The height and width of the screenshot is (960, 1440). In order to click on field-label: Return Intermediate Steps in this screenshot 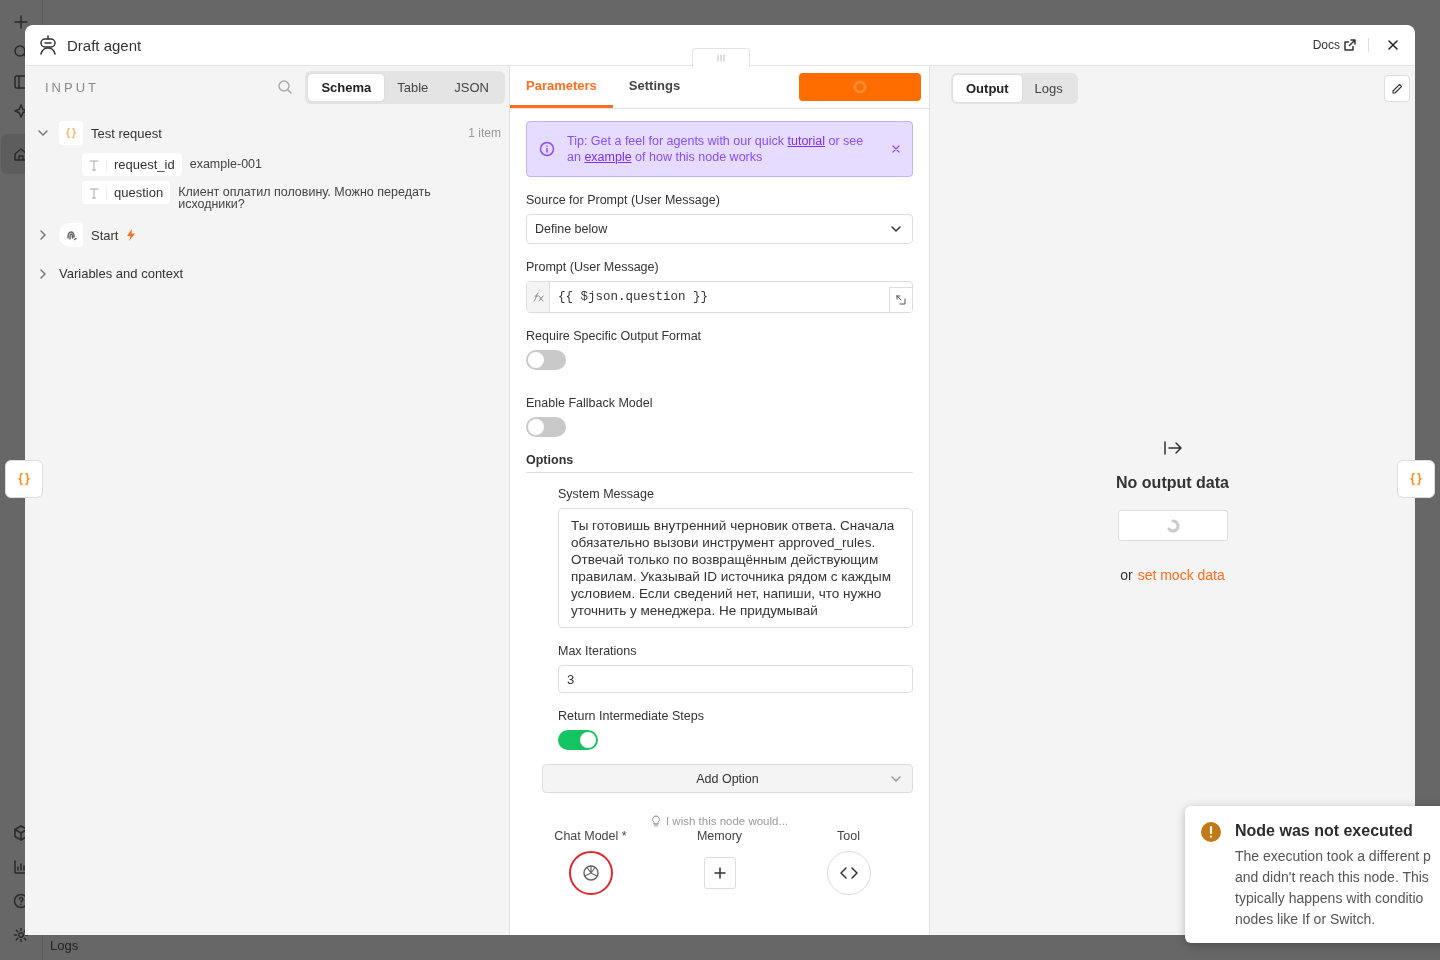, I will do `click(631, 716)`.